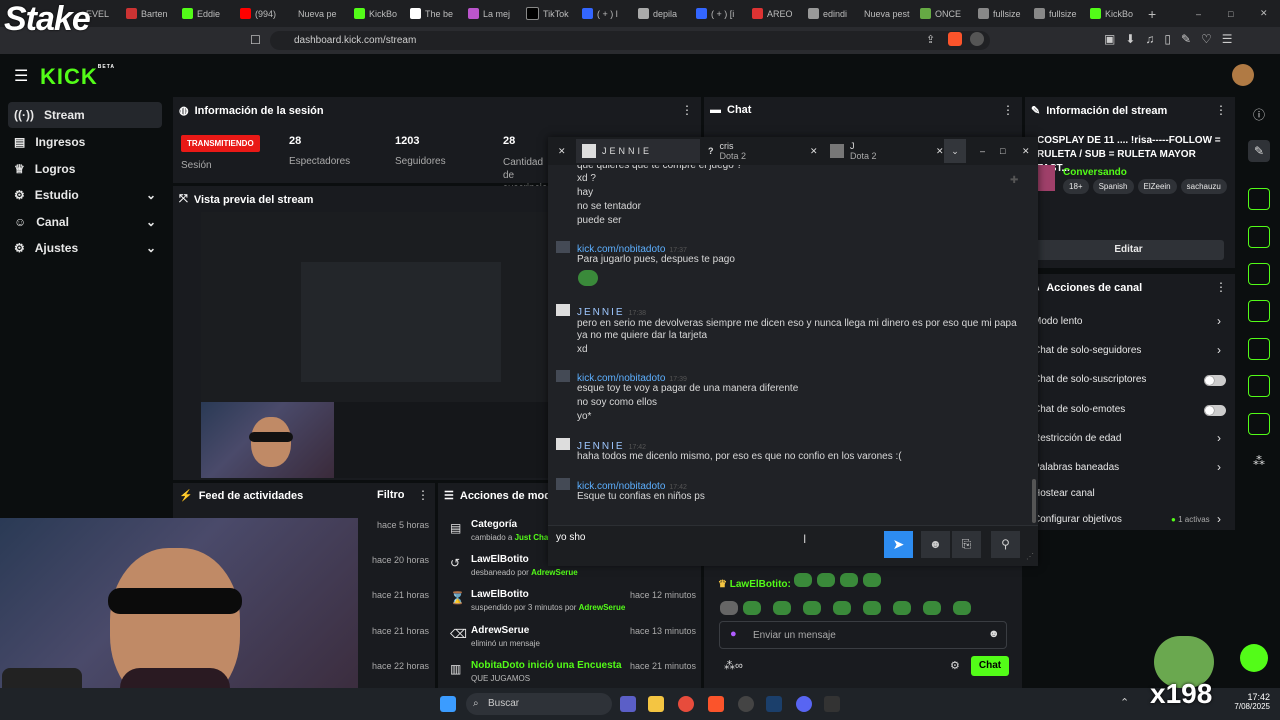 The height and width of the screenshot is (720, 1280). Describe the element at coordinates (378, 13) in the screenshot. I see `browser-tab: KickBo` at that location.